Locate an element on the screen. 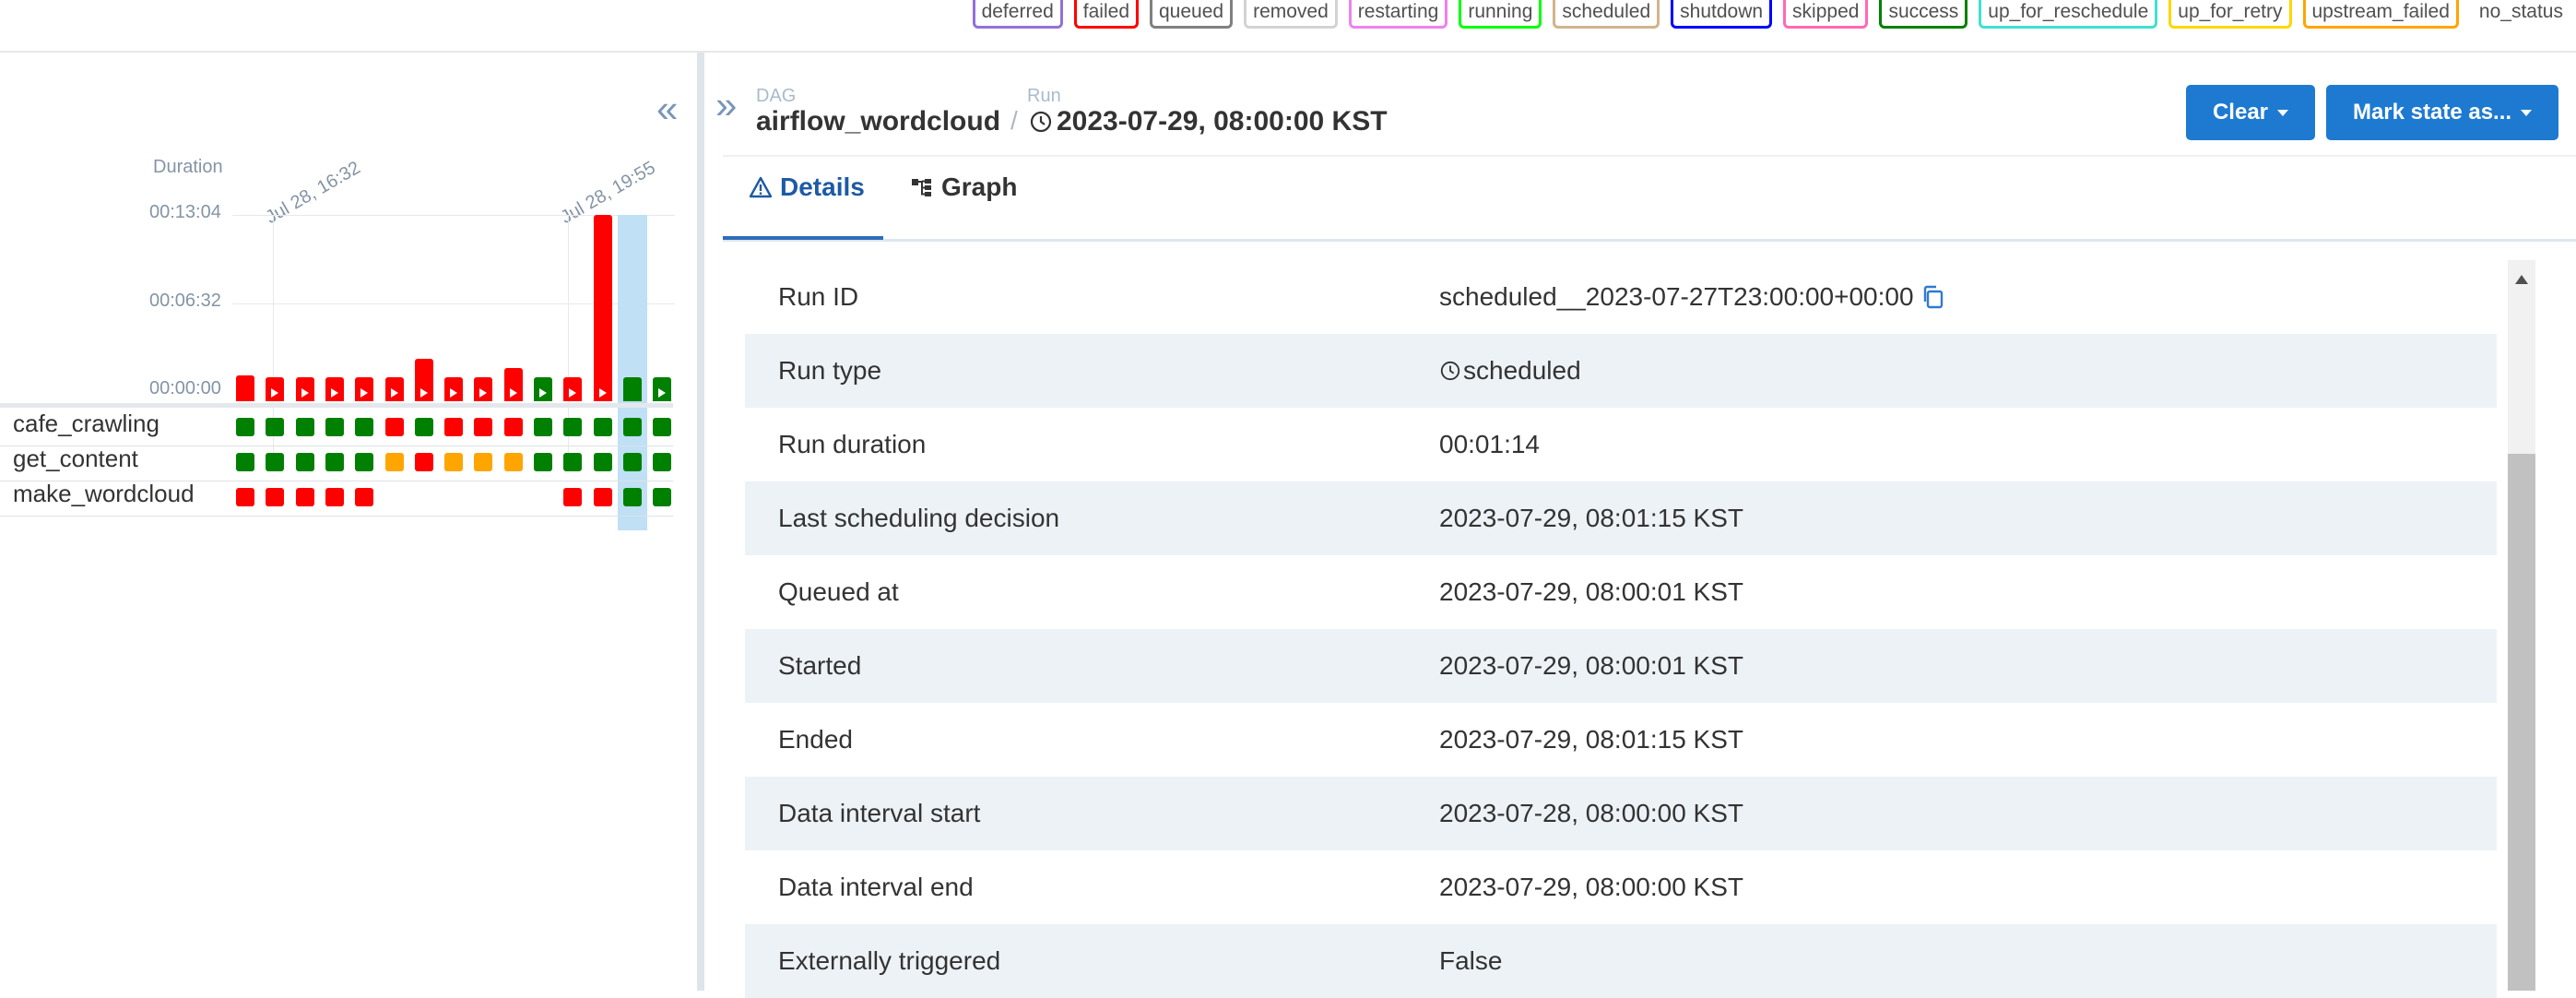  detail-value: 2023-07-28, 08:00:00 KST is located at coordinates (1591, 813).